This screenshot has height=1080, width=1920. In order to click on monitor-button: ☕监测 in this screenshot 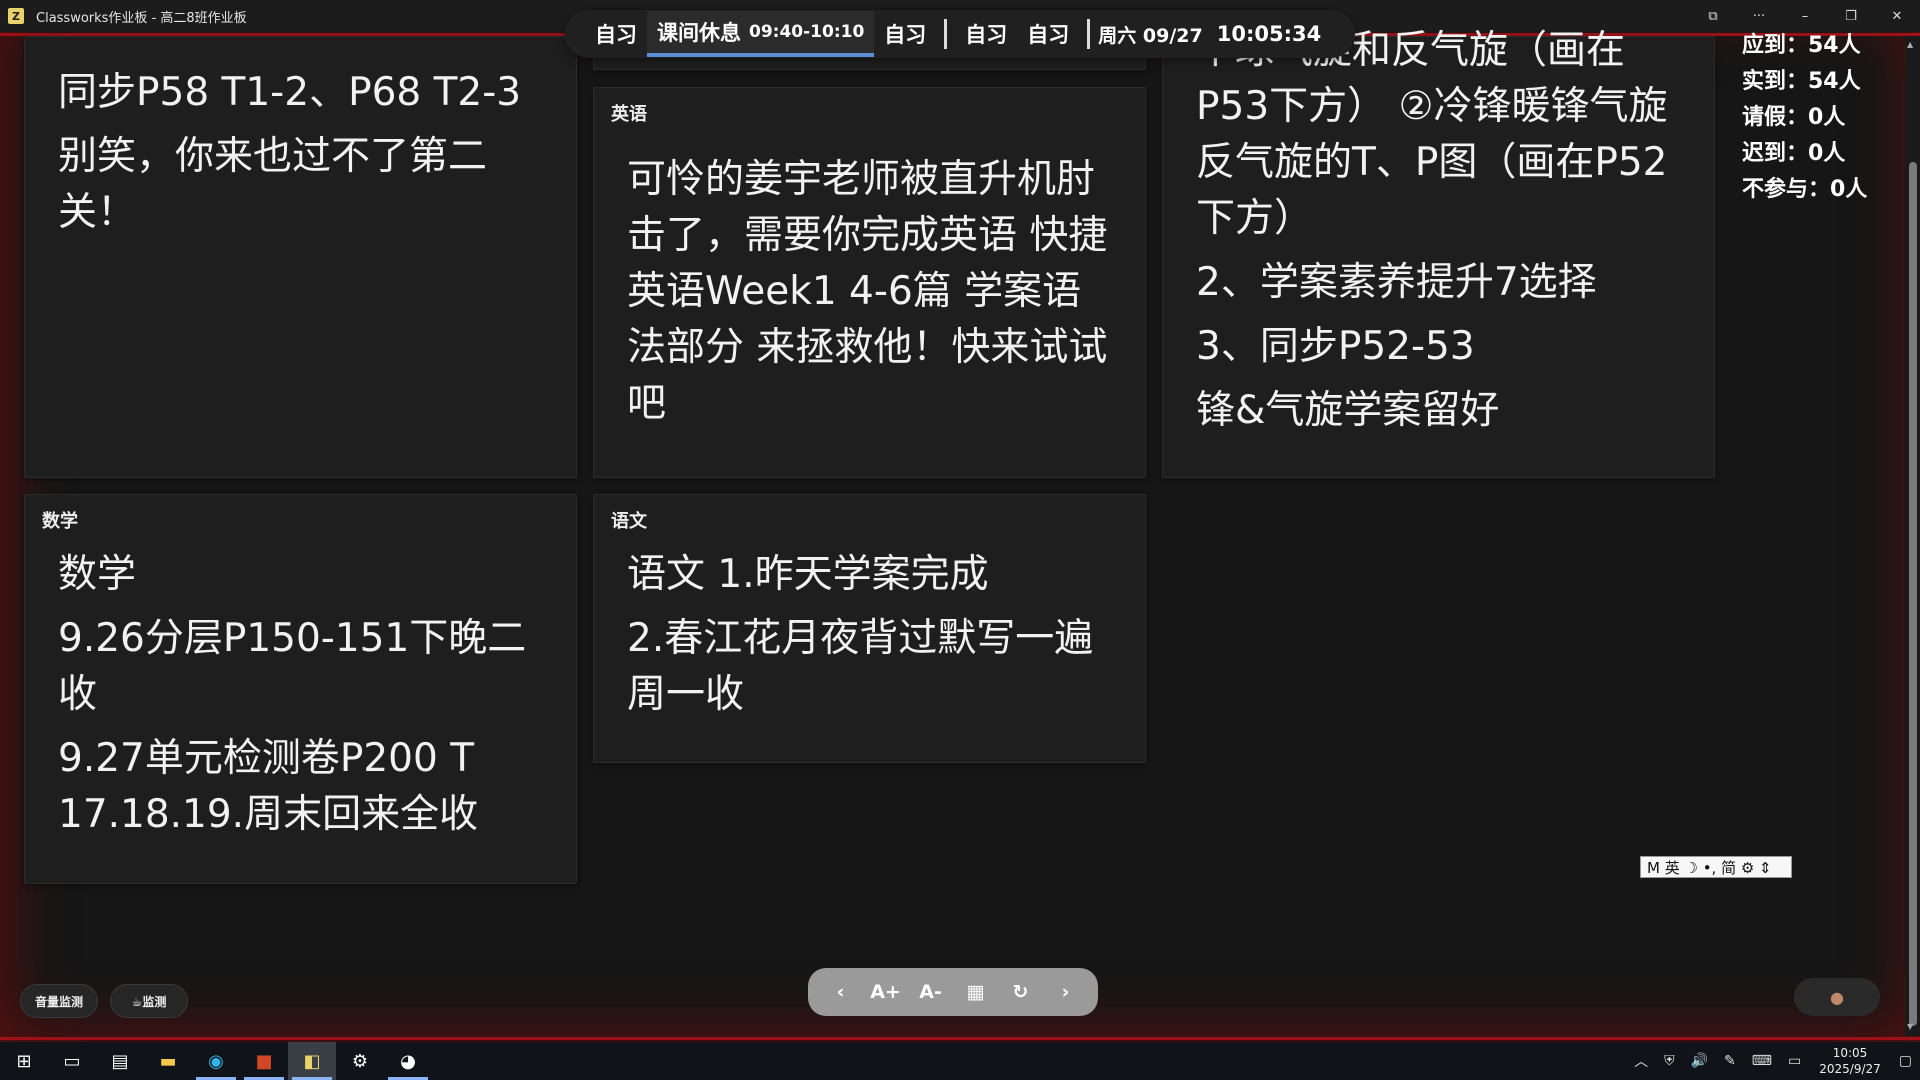, I will do `click(149, 1001)`.